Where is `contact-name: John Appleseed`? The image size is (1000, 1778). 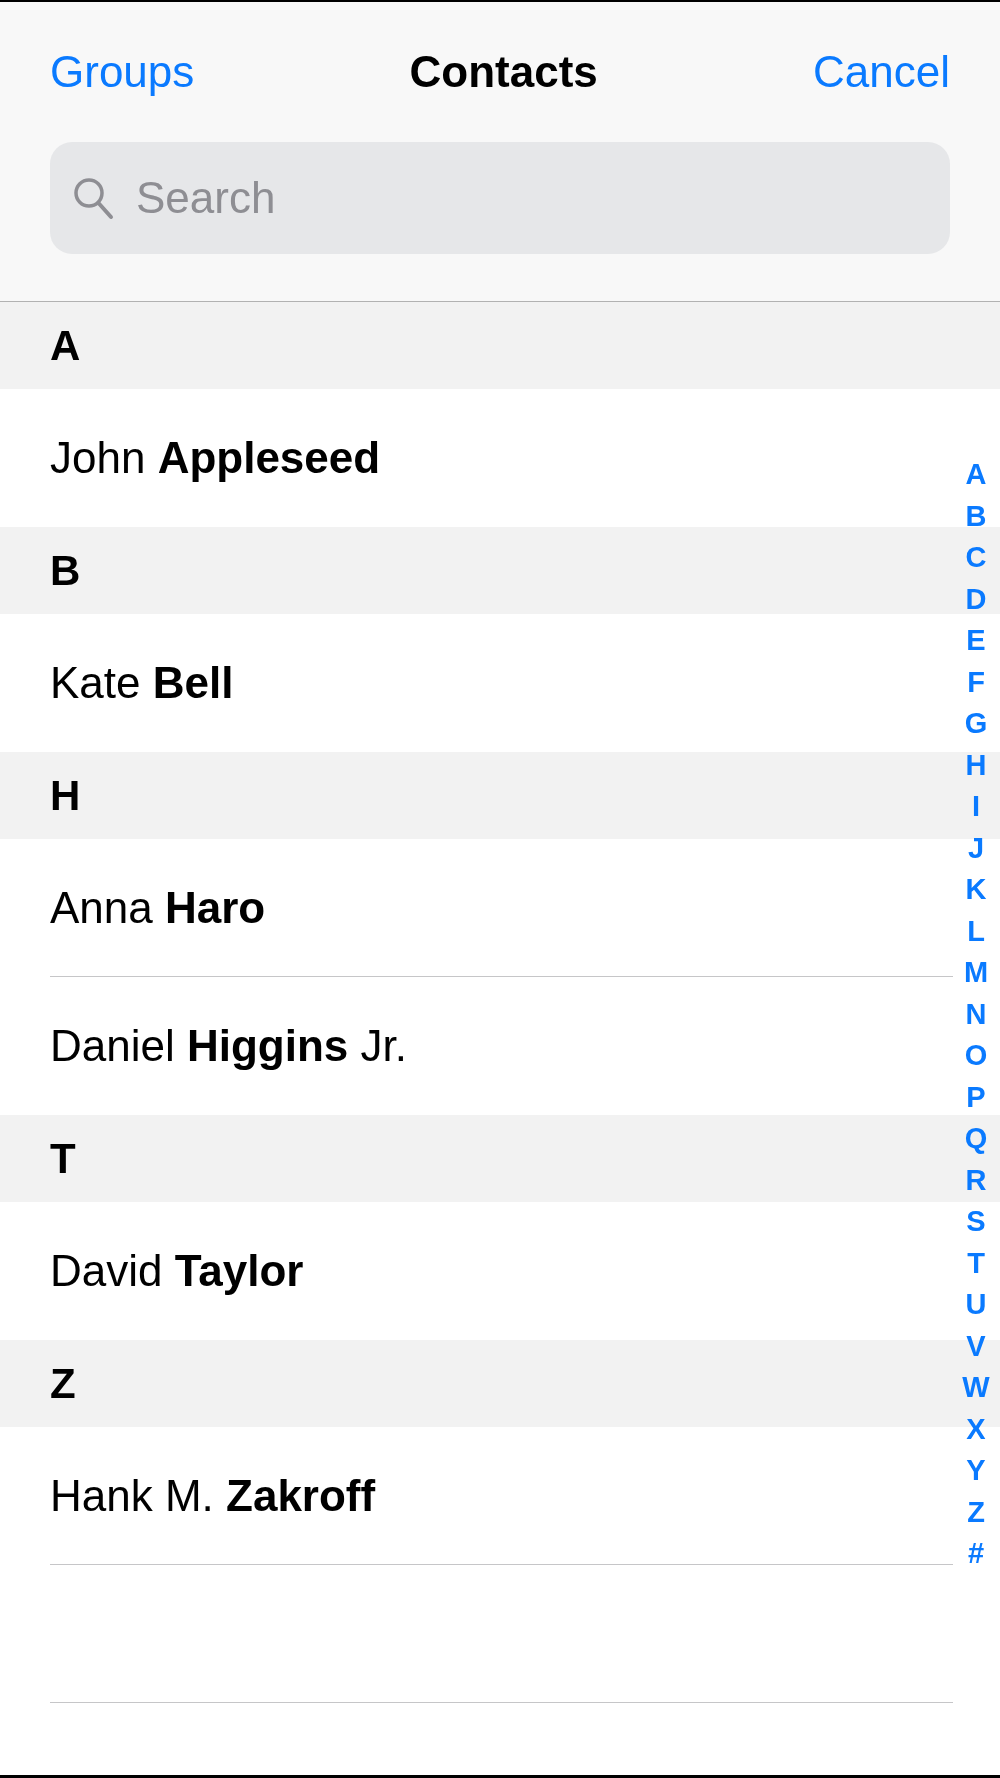 contact-name: John Appleseed is located at coordinates (215, 458).